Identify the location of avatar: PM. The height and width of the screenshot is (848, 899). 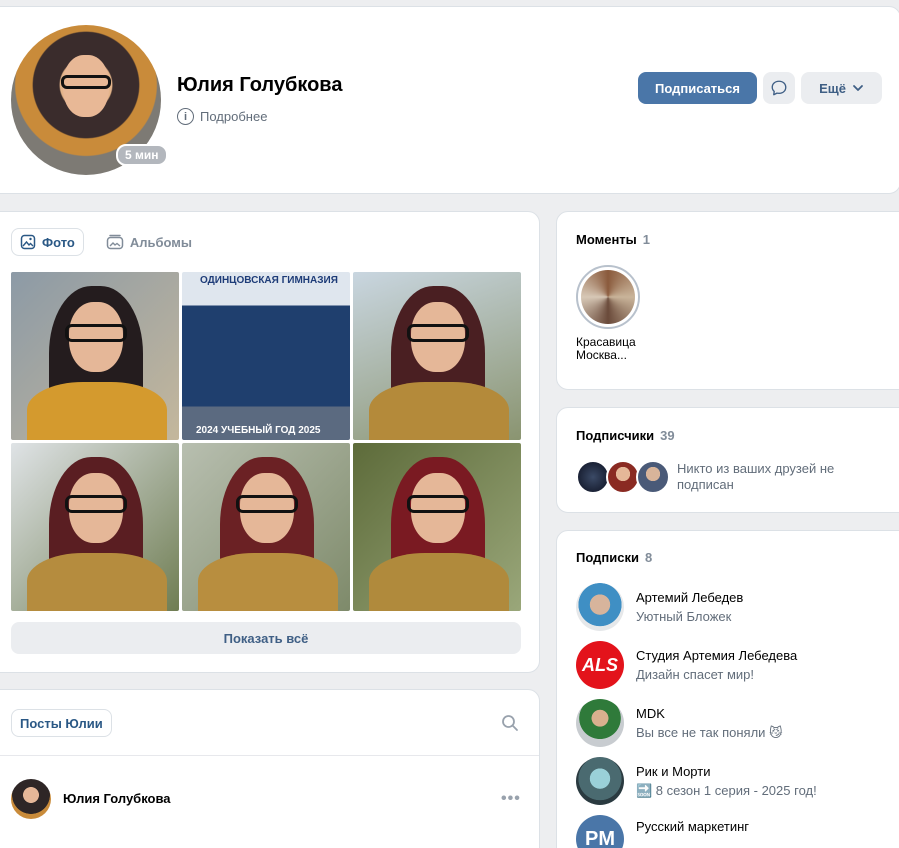
(600, 831).